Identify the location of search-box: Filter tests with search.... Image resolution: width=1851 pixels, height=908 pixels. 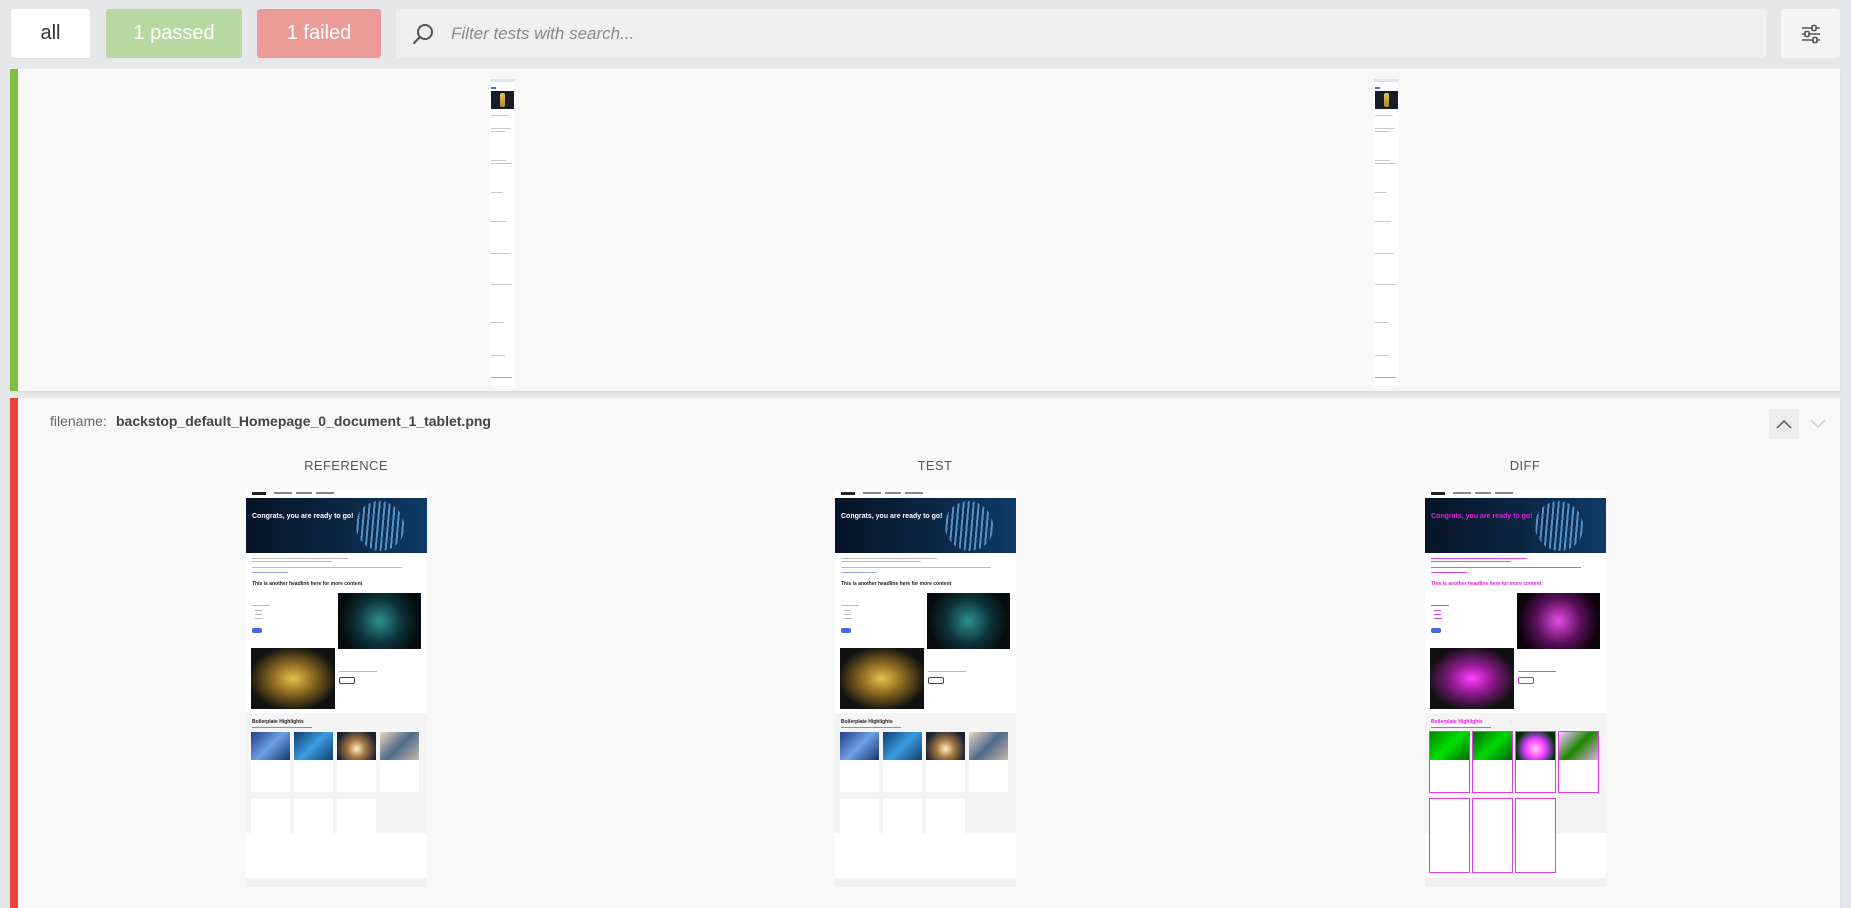
(1081, 33).